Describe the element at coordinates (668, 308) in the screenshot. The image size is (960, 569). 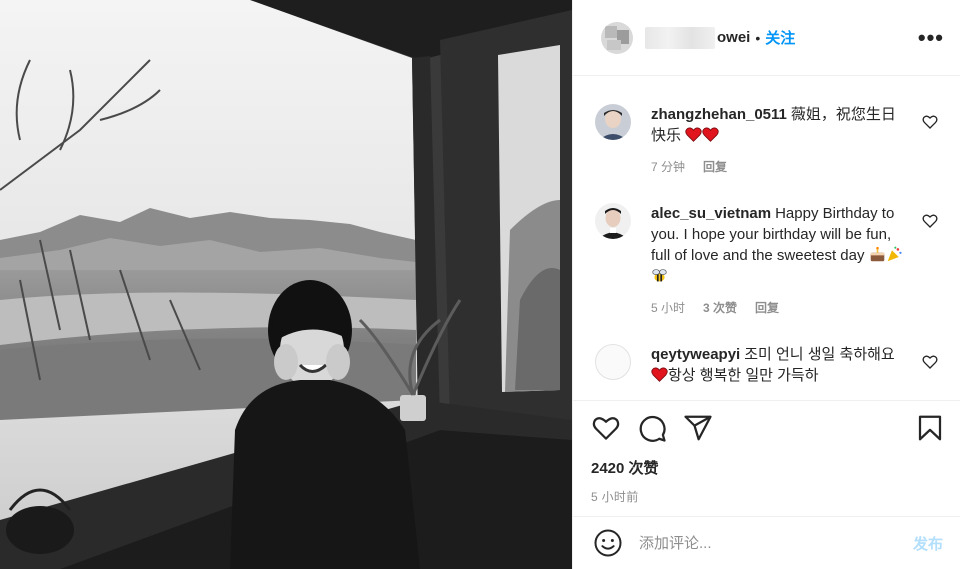
I see `comment-time: 5 小时` at that location.